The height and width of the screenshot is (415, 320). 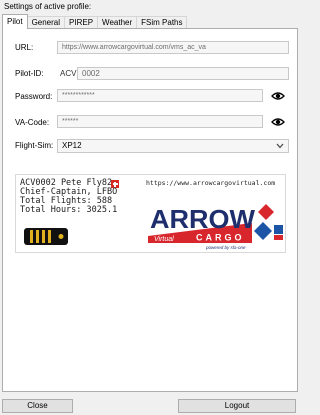 I want to click on banner-url: https://www.arrowcargovirtual.com, so click(x=211, y=183).